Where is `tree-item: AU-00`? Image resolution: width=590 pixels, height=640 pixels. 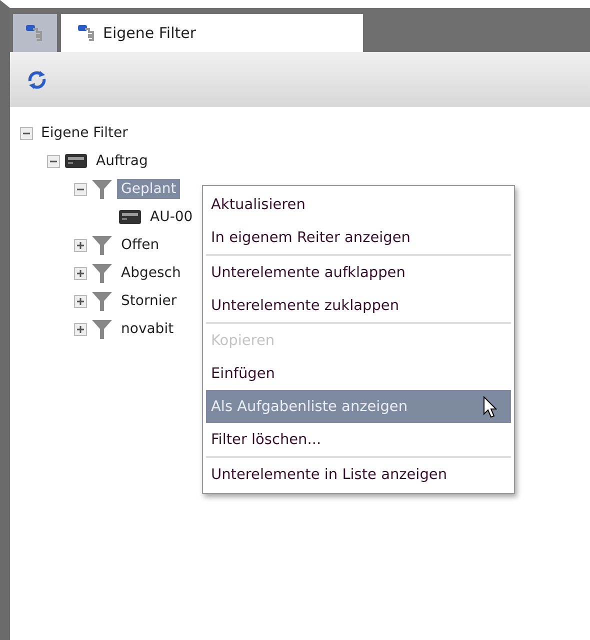 tree-item: AU-00 is located at coordinates (171, 217).